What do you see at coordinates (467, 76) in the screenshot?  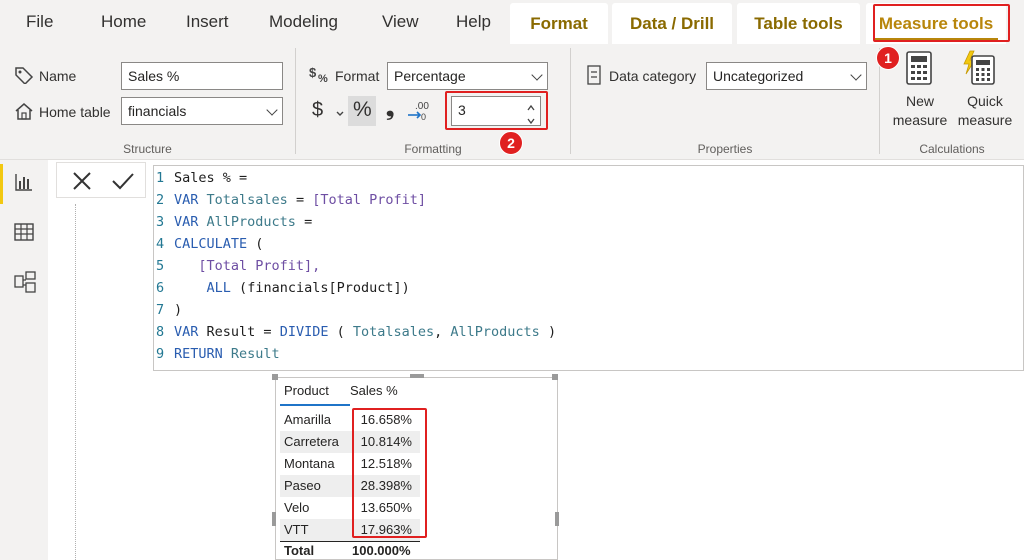 I see `format-select: Percentage` at bounding box center [467, 76].